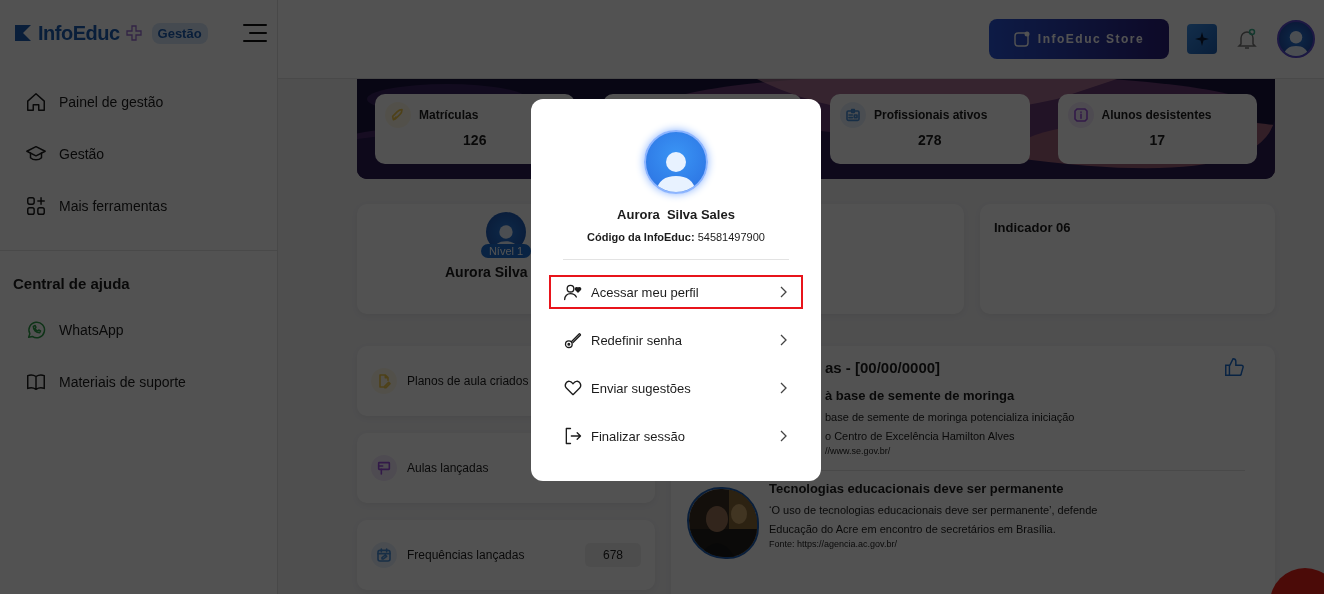 This screenshot has height=594, width=1324. Describe the element at coordinates (79, 33) in the screenshot. I see `logo-text: InfoEduc` at that location.